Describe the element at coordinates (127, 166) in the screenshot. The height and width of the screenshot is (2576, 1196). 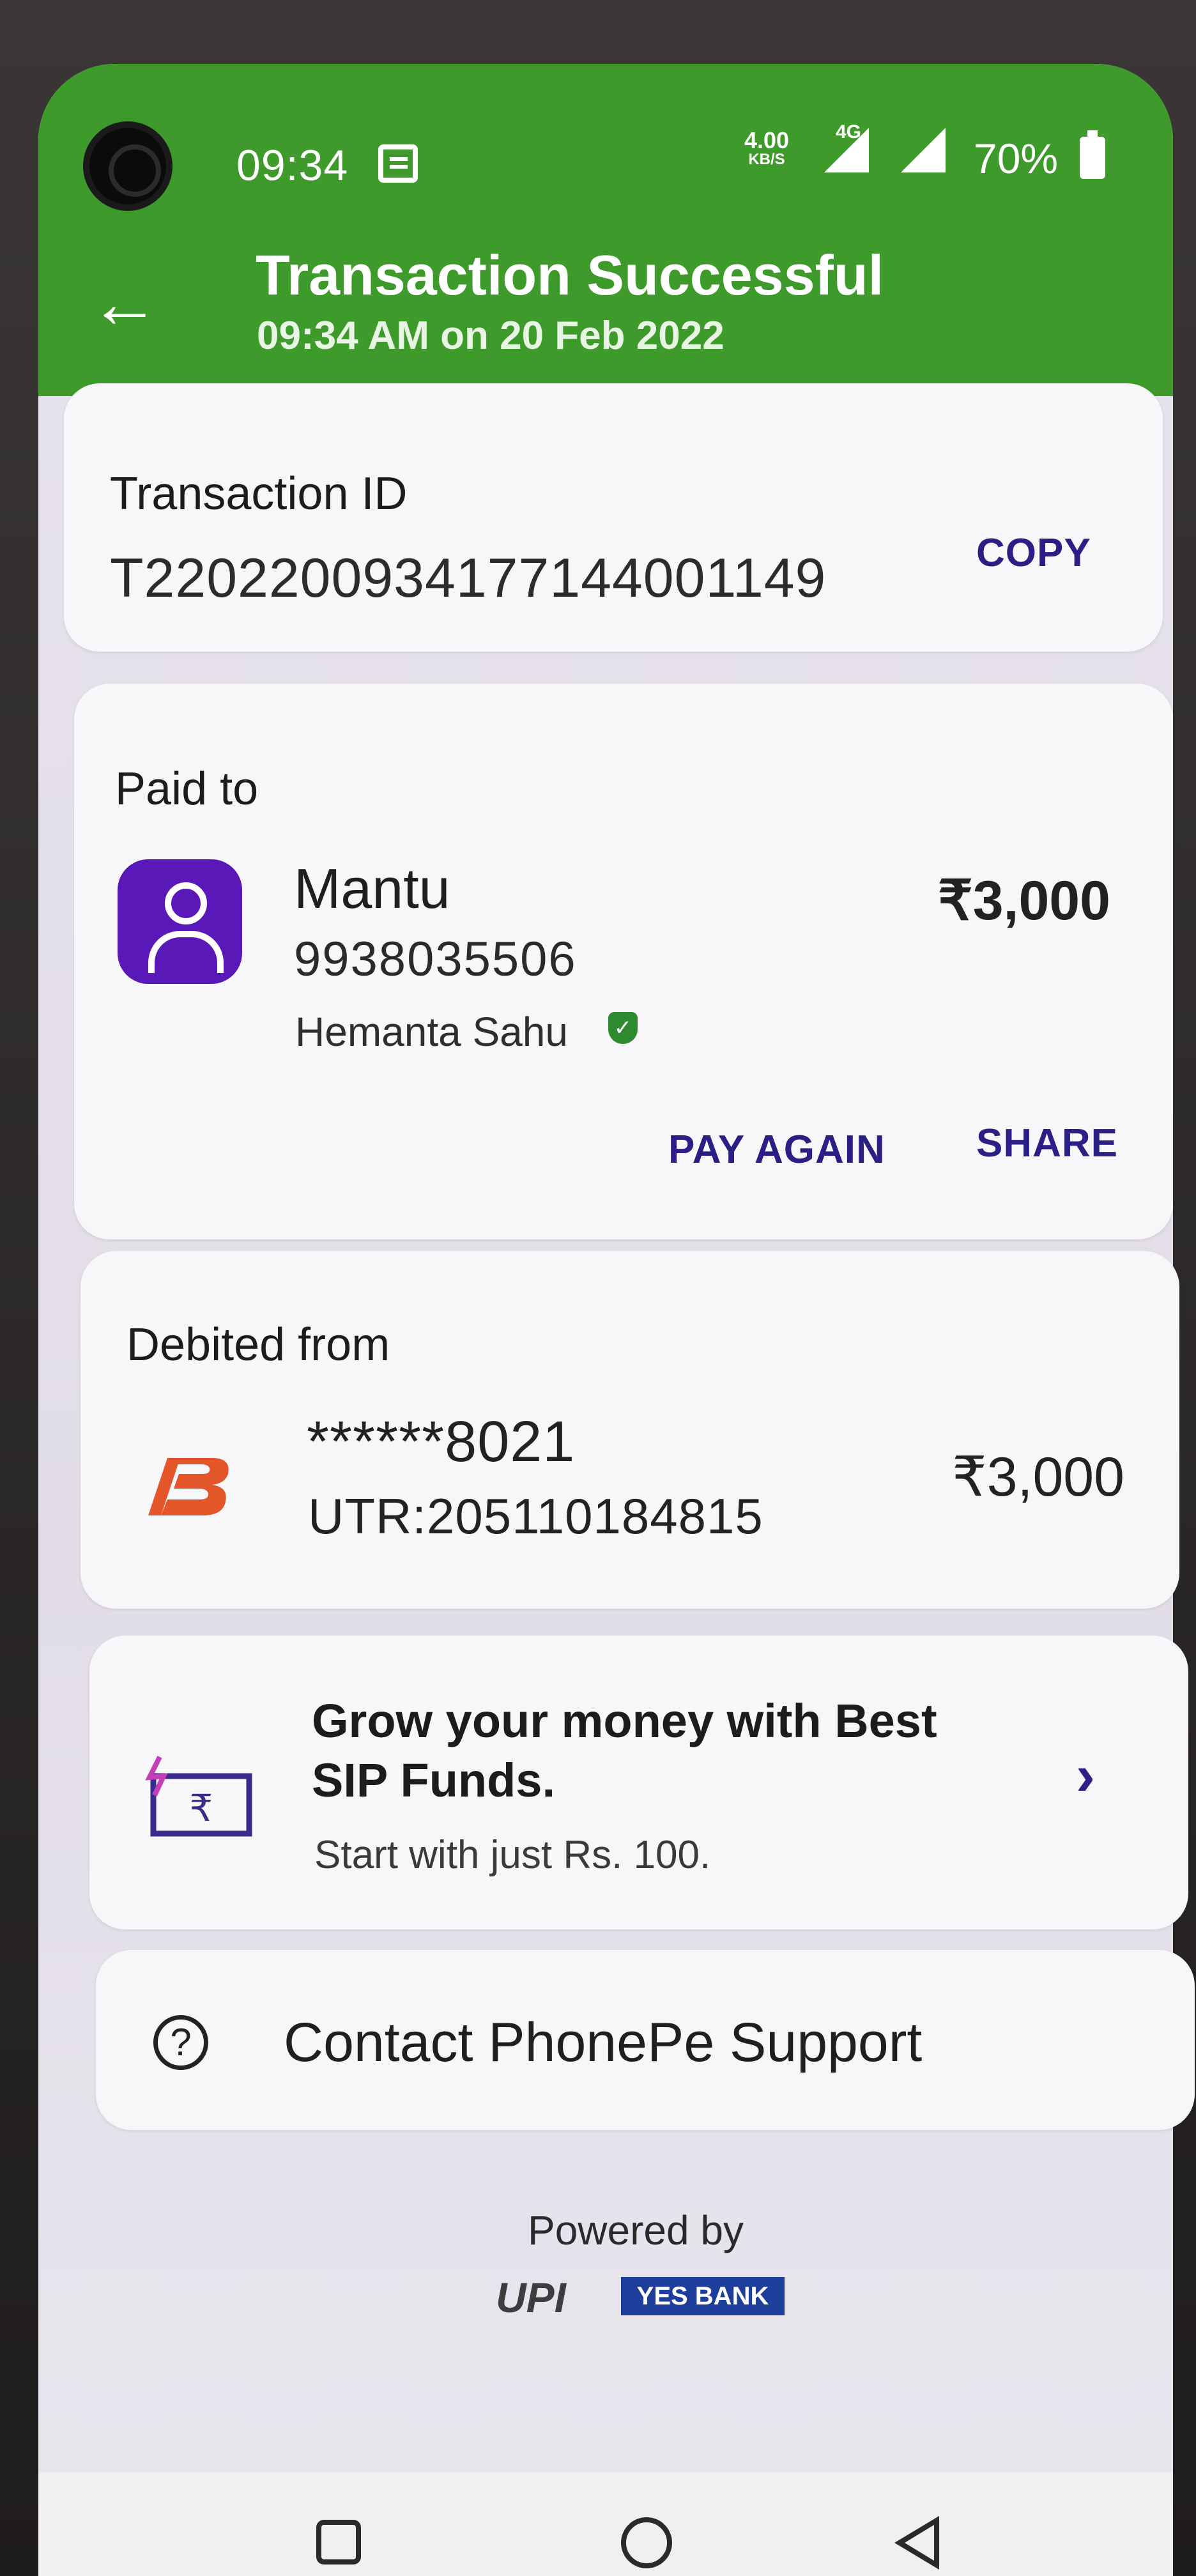
I see `front-camera` at that location.